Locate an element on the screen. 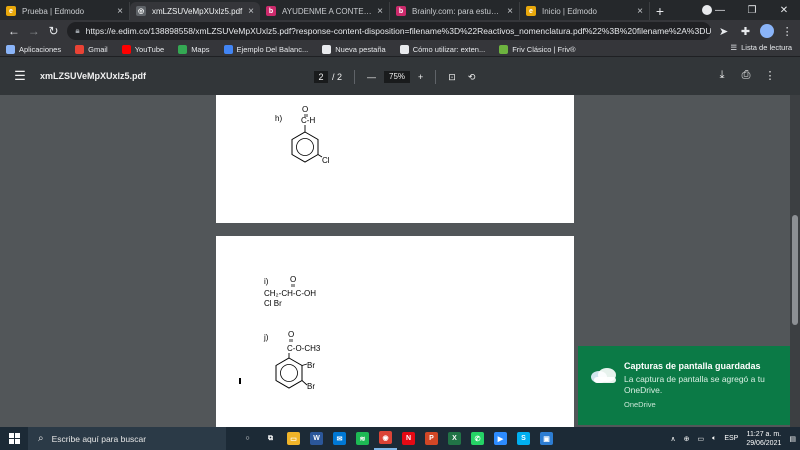  taskbar-app: N is located at coordinates (408, 438).